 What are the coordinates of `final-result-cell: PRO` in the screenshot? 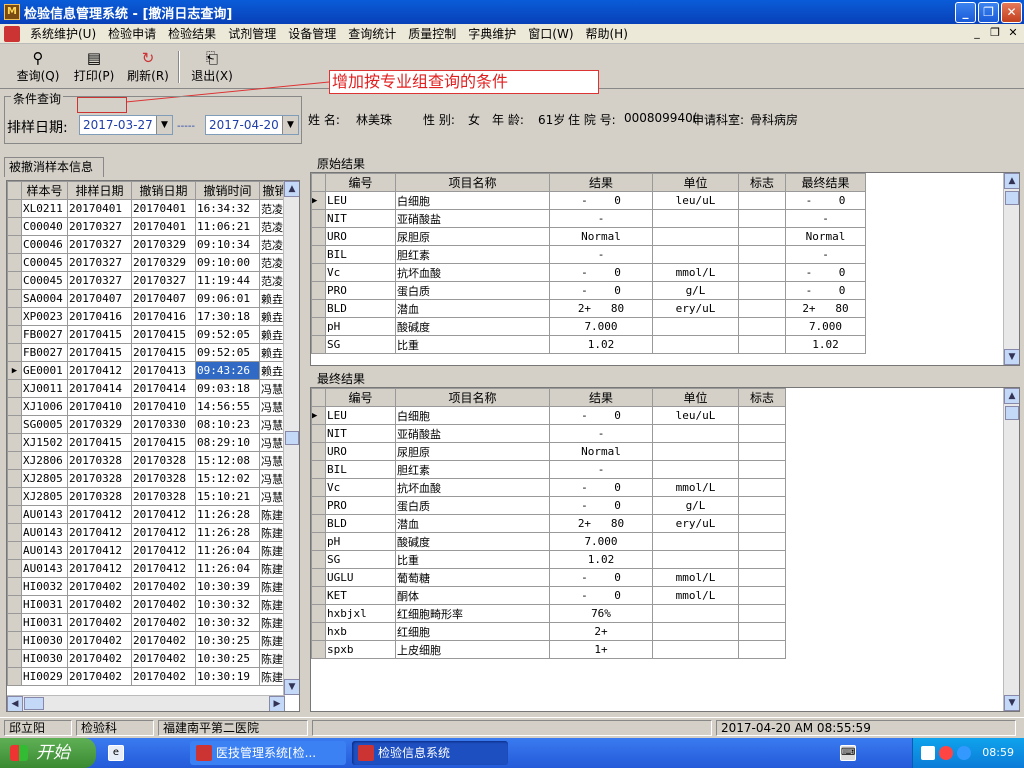 It's located at (360, 505).